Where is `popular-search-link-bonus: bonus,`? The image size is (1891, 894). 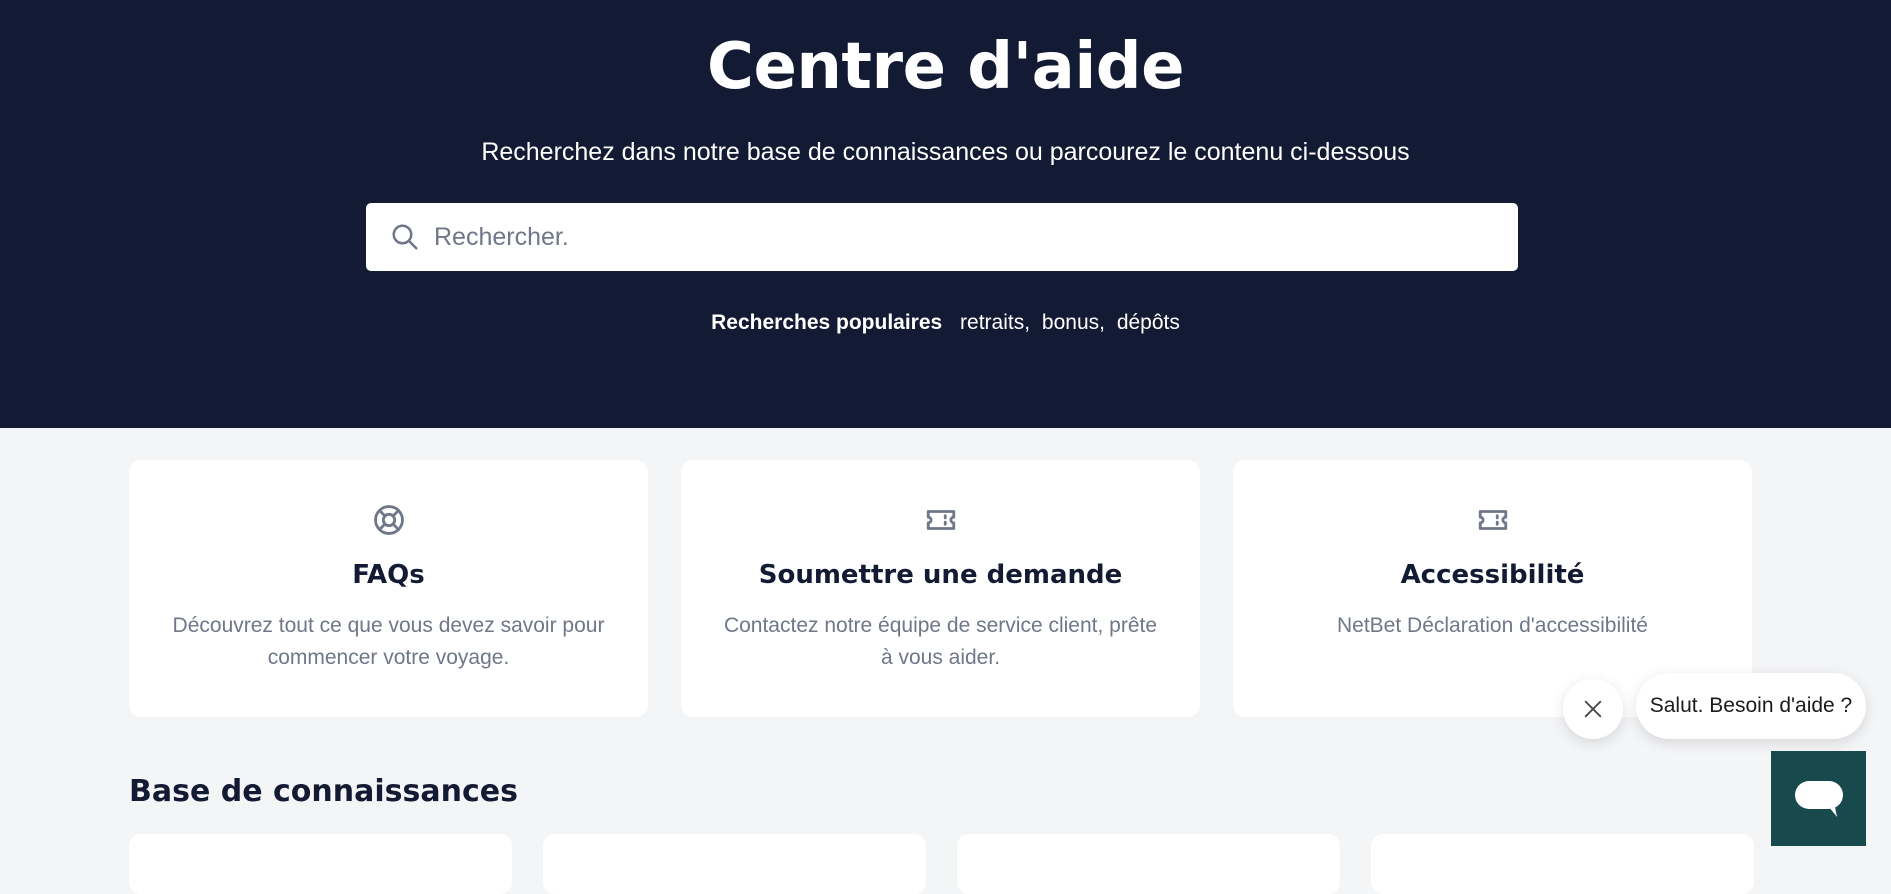 popular-search-link-bonus: bonus, is located at coordinates (1073, 322).